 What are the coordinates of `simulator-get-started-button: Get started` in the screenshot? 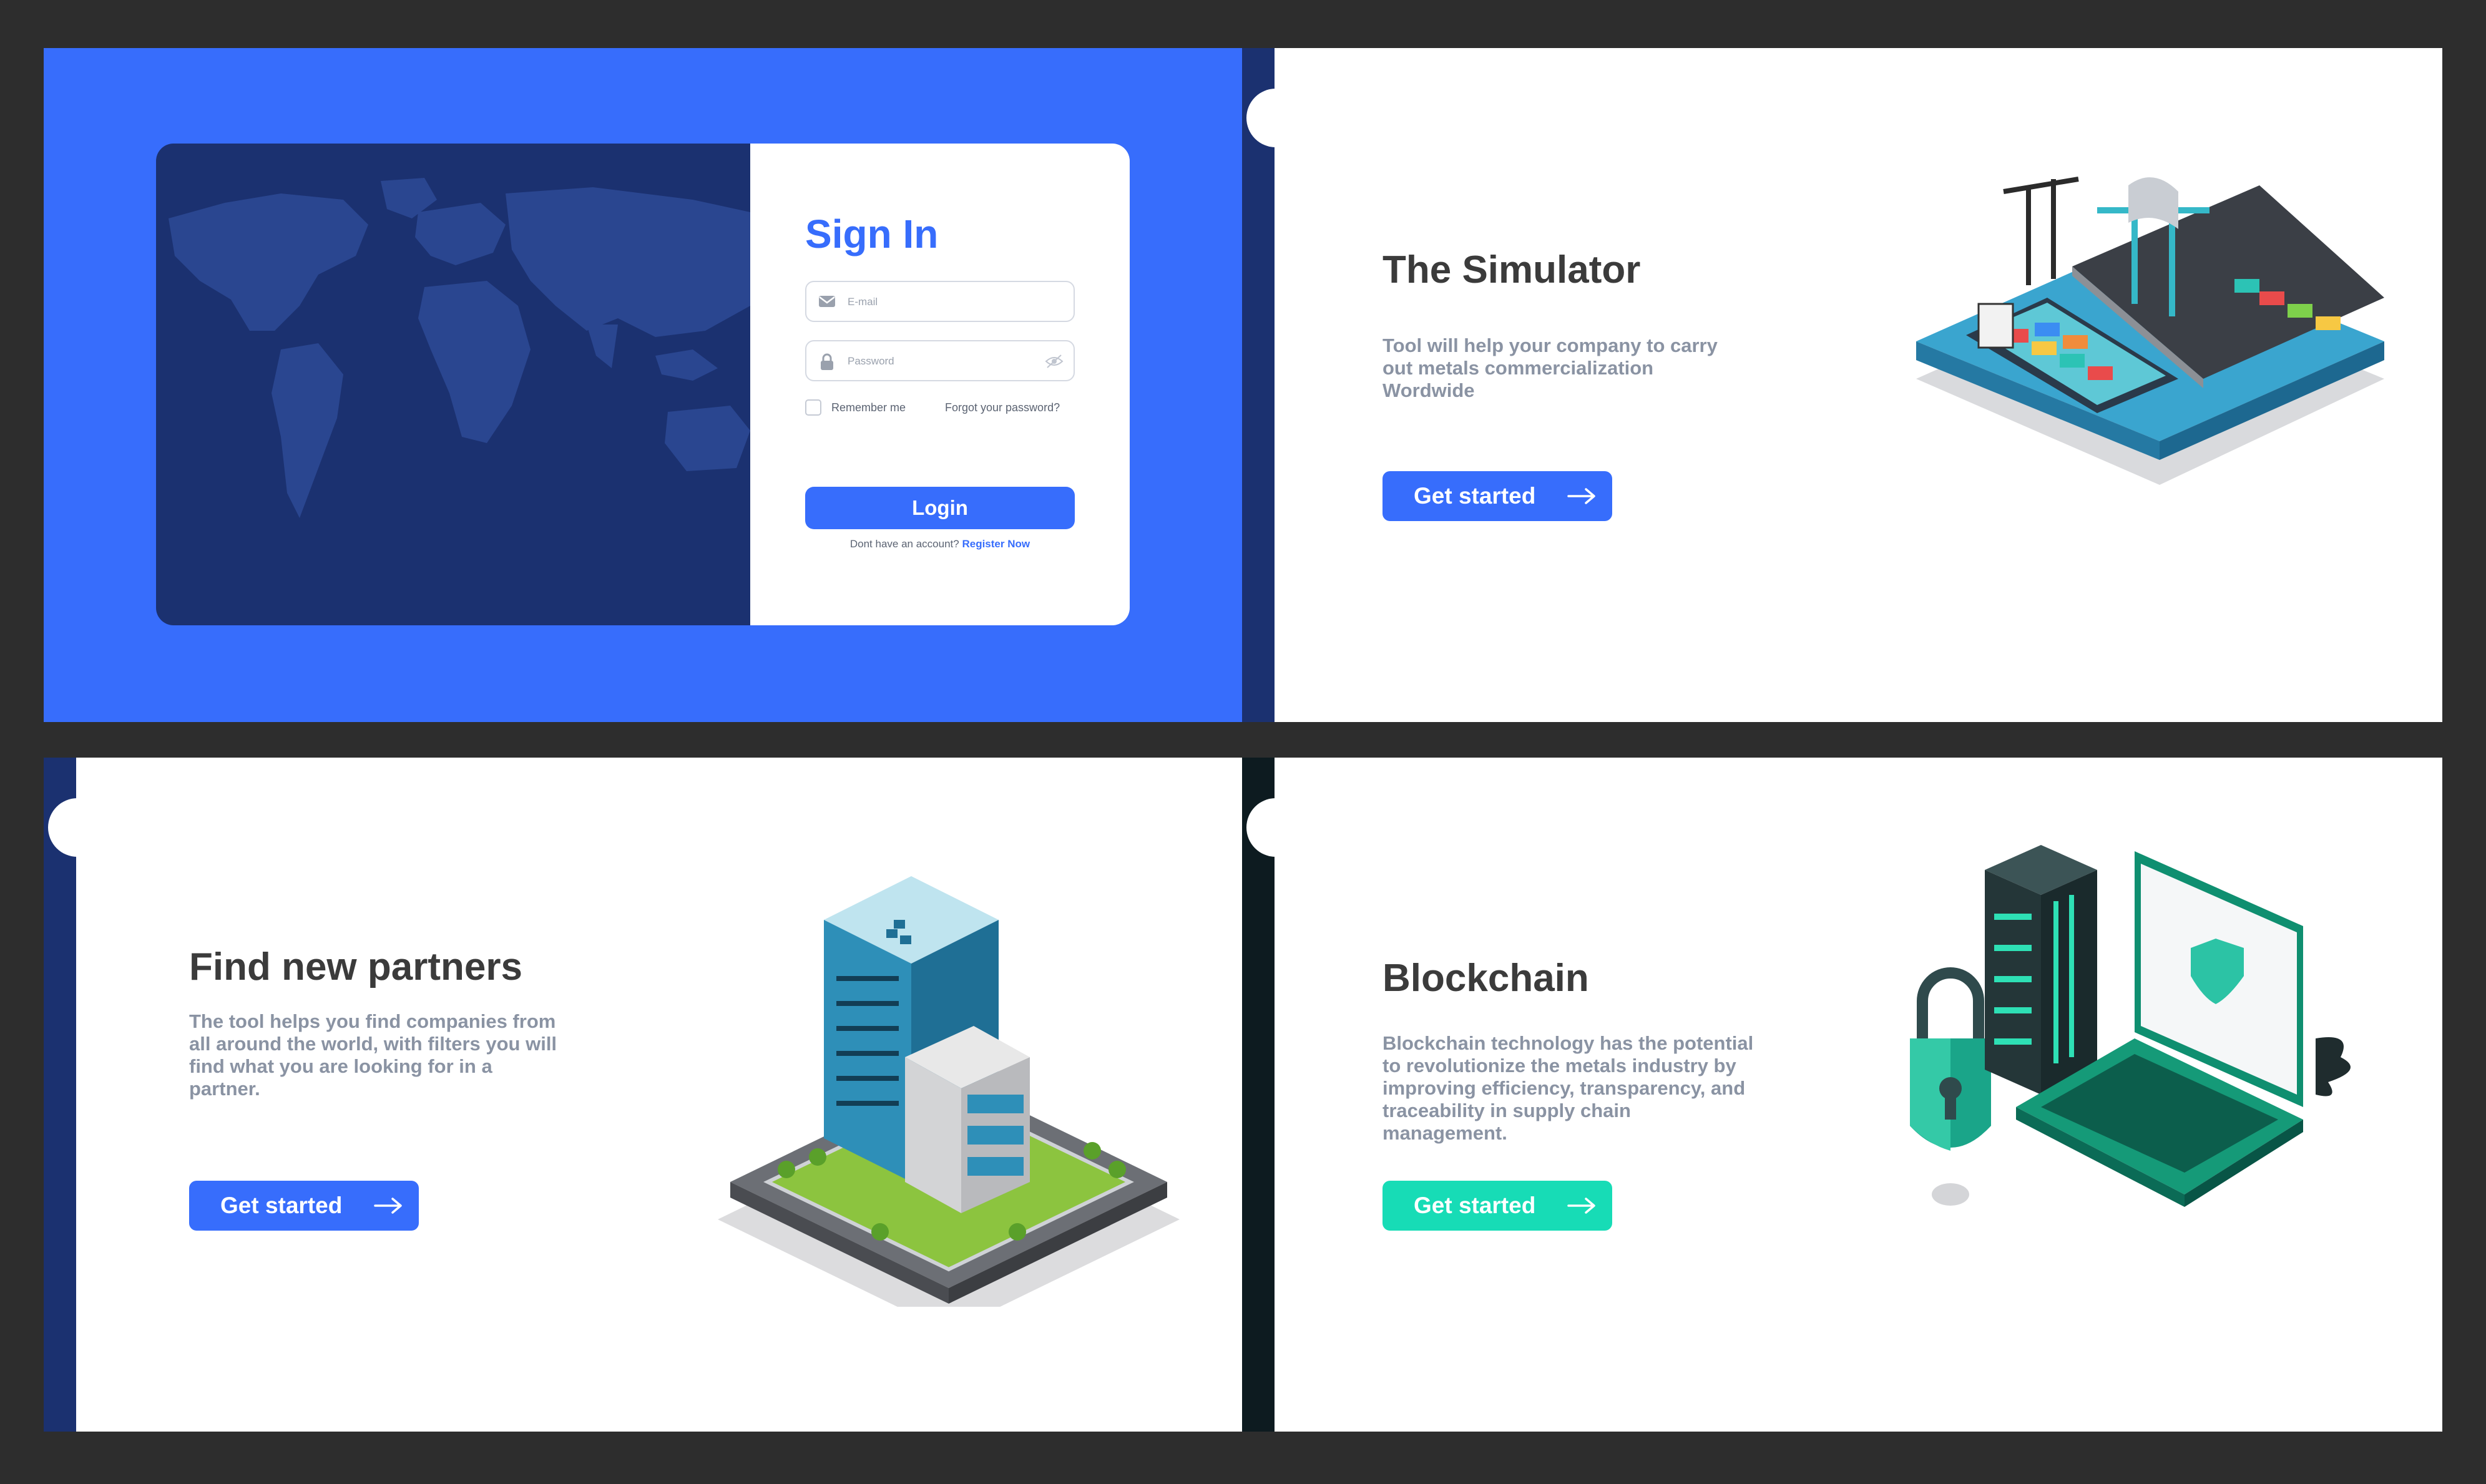 It's located at (1497, 496).